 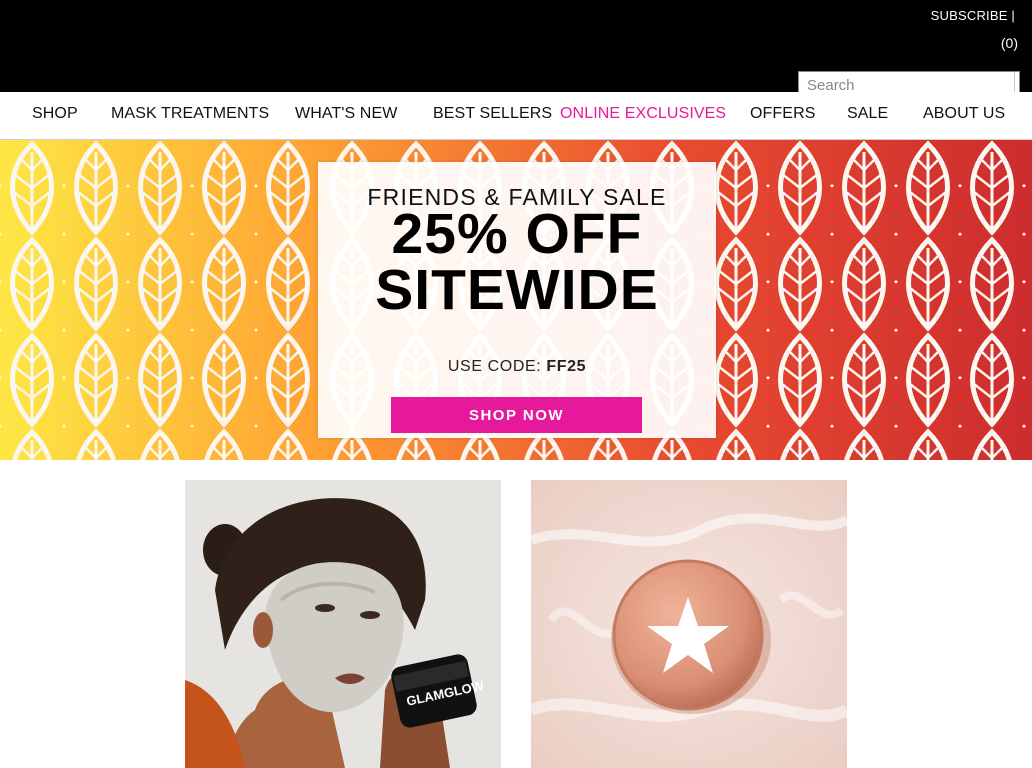 I want to click on promo-headline-line2: SITEWIDE, so click(x=517, y=290).